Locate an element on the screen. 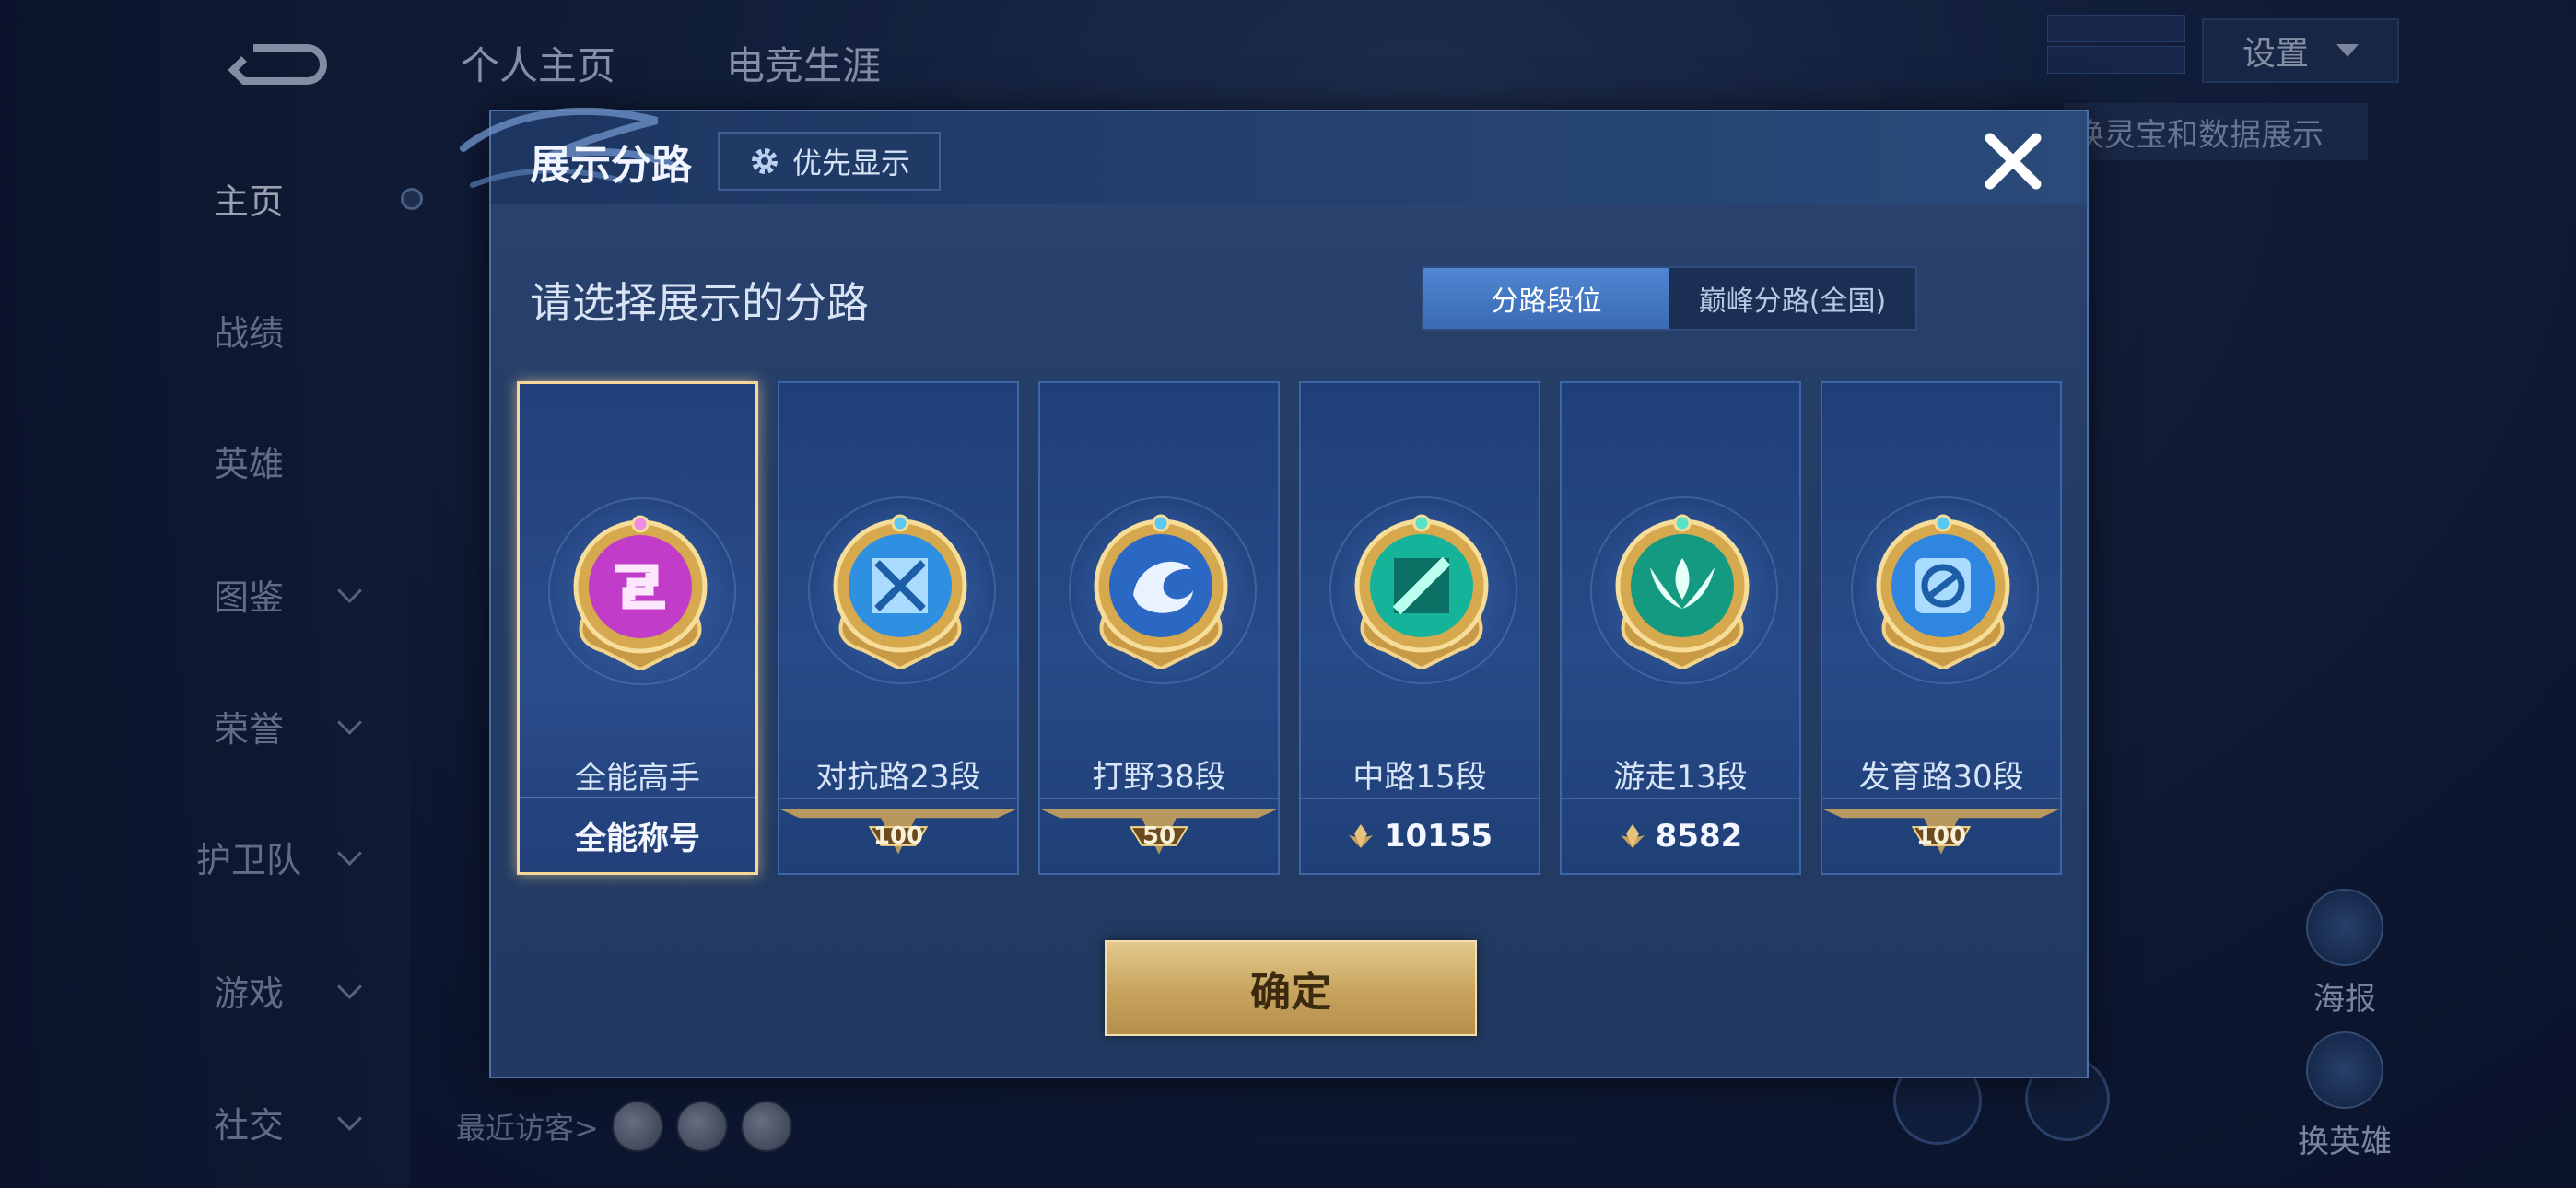 The image size is (2576, 1188). lane-name: 打野38段 is located at coordinates (1159, 777).